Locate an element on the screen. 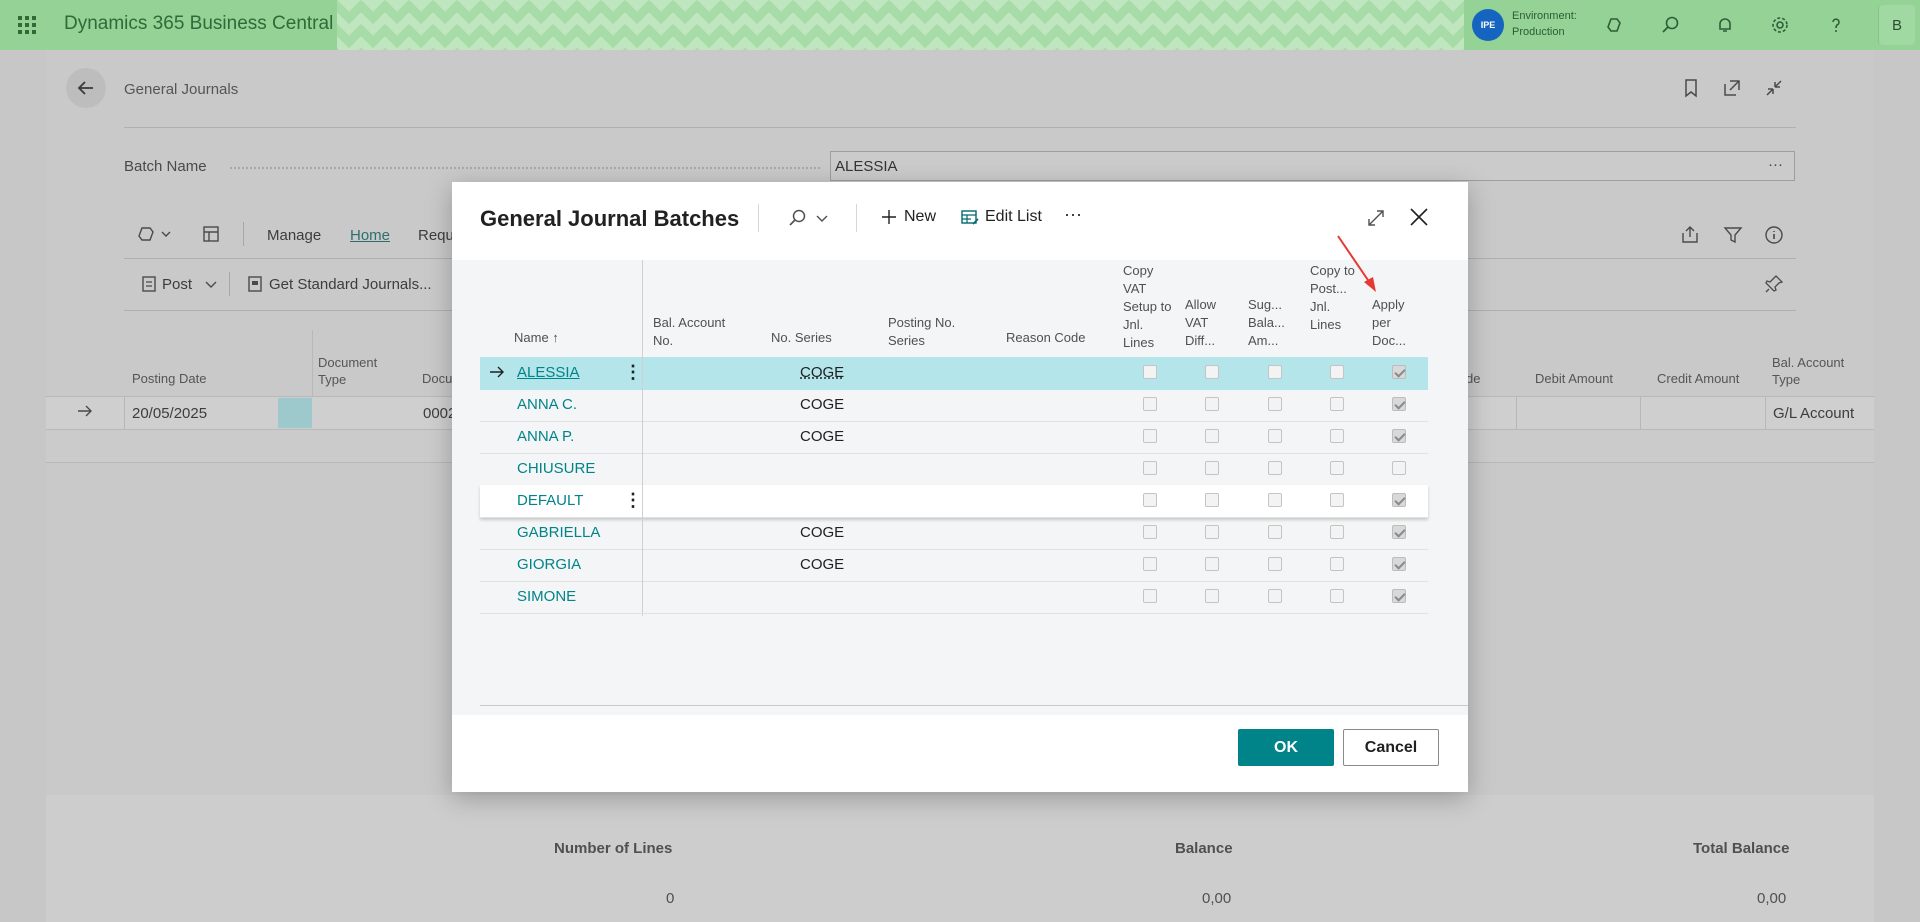 This screenshot has height=922, width=1920. cancel-button: Cancel is located at coordinates (1391, 747).